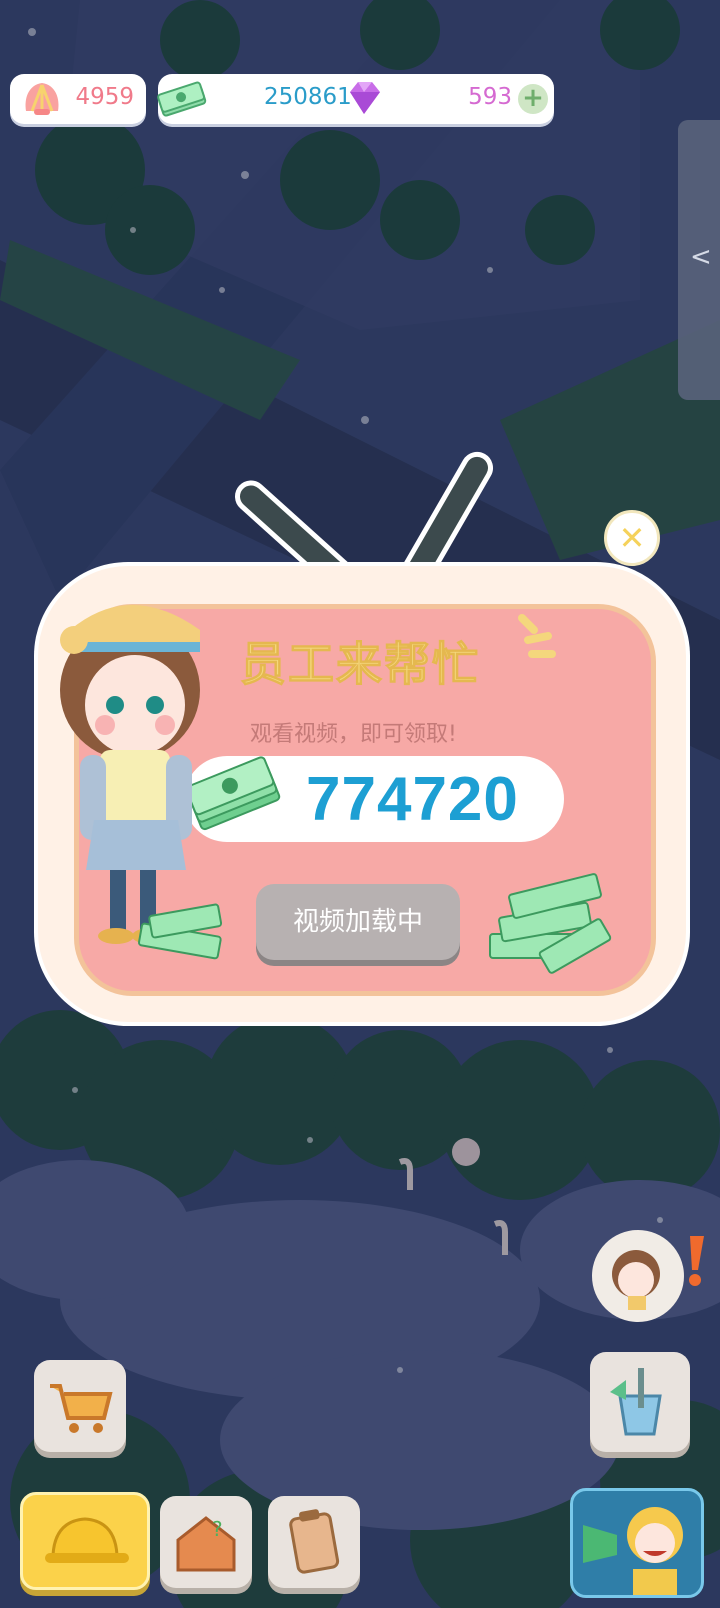 Image resolution: width=720 pixels, height=1608 pixels. Describe the element at coordinates (42, 99) in the screenshot. I see `seashell-icon` at that location.